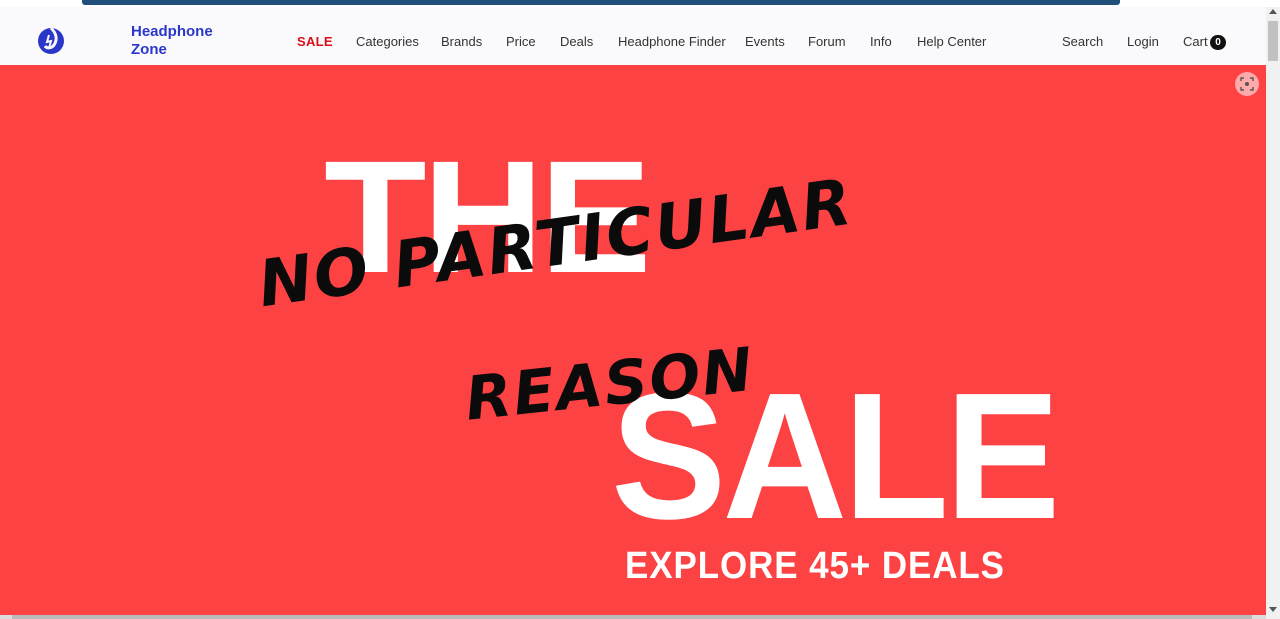  What do you see at coordinates (881, 41) in the screenshot?
I see `nav-info: Info` at bounding box center [881, 41].